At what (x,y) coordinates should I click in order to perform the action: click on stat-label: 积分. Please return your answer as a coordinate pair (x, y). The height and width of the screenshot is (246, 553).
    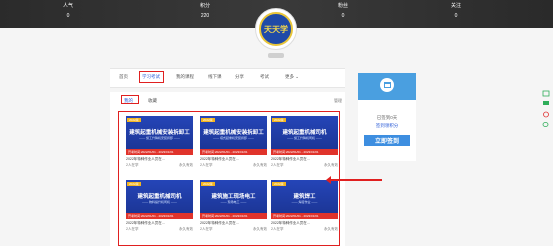
    Looking at the image, I should click on (204, 6).